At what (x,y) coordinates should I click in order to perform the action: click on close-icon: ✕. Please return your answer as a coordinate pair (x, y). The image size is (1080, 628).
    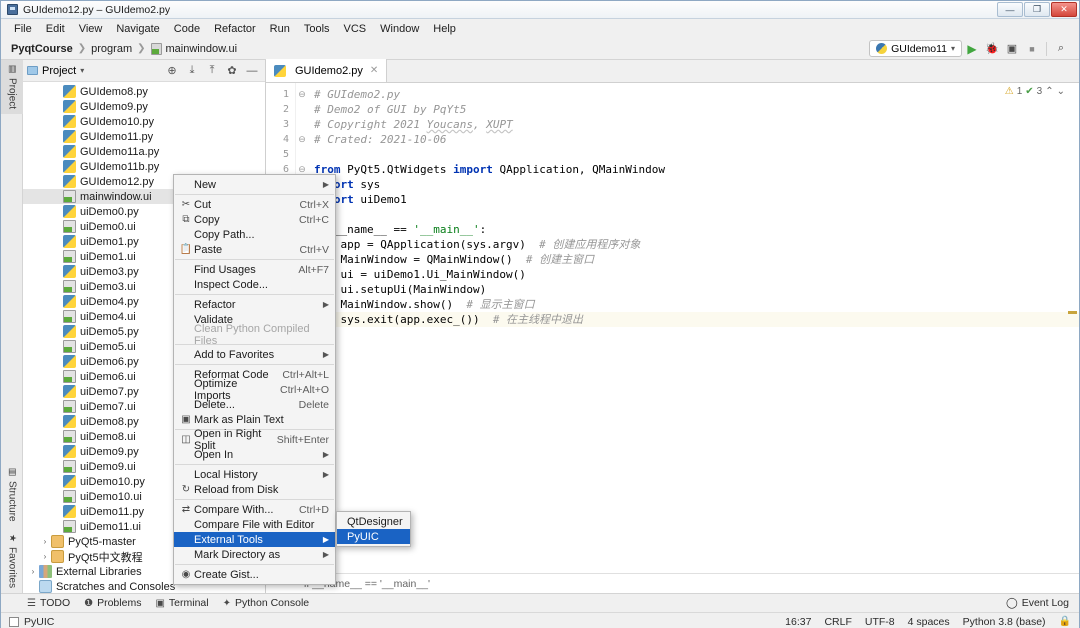
    Looking at the image, I should click on (374, 70).